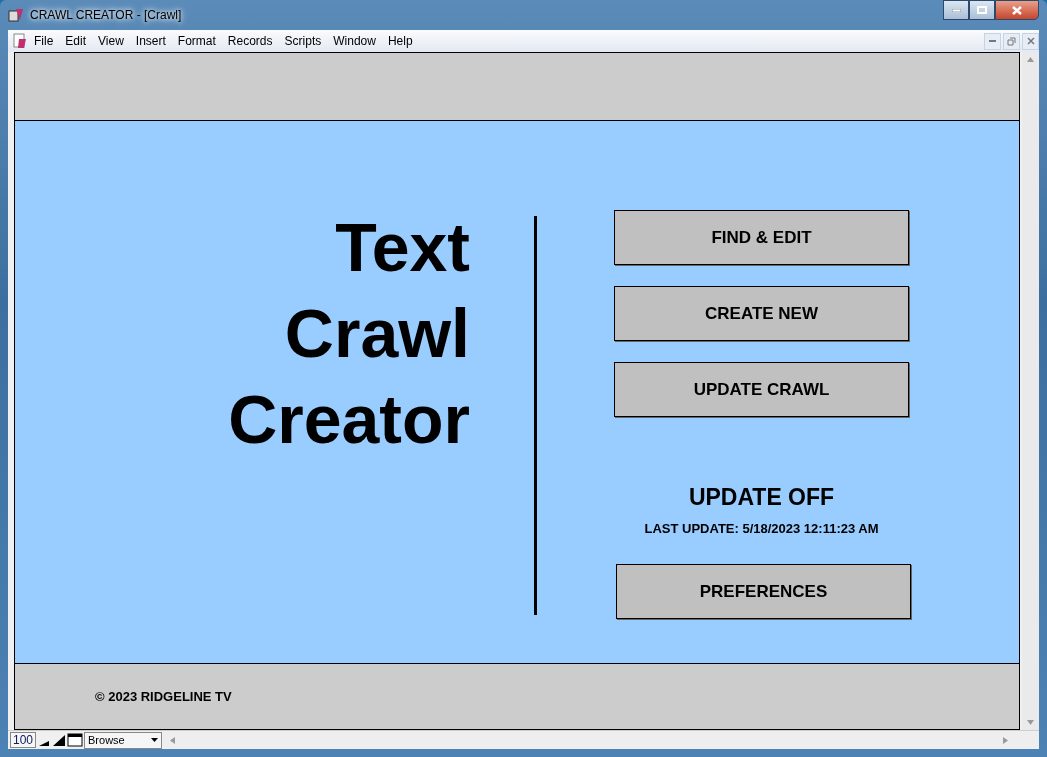  What do you see at coordinates (173, 740) in the screenshot?
I see `scroll-left-icon` at bounding box center [173, 740].